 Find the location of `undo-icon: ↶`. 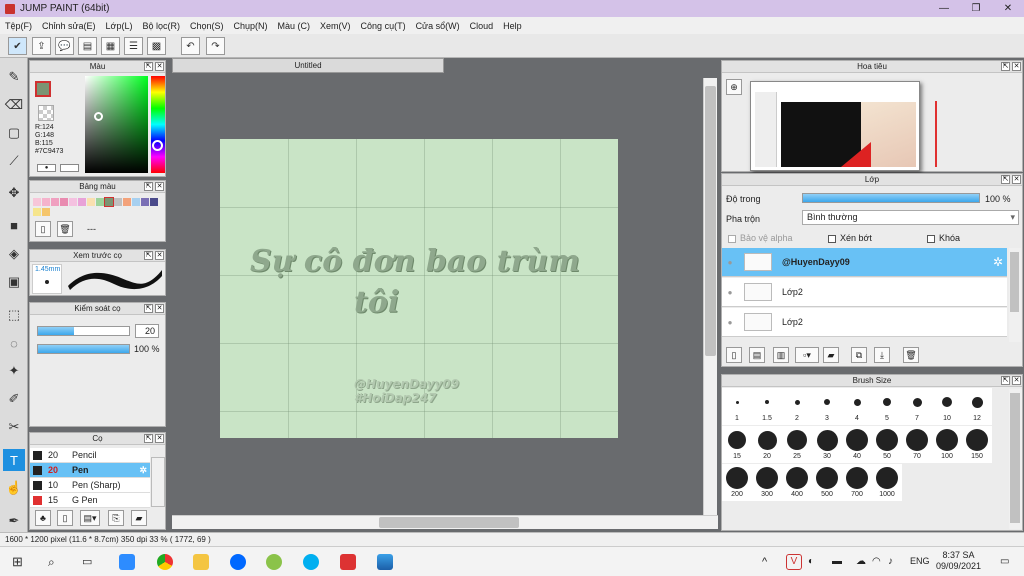

undo-icon: ↶ is located at coordinates (190, 46).